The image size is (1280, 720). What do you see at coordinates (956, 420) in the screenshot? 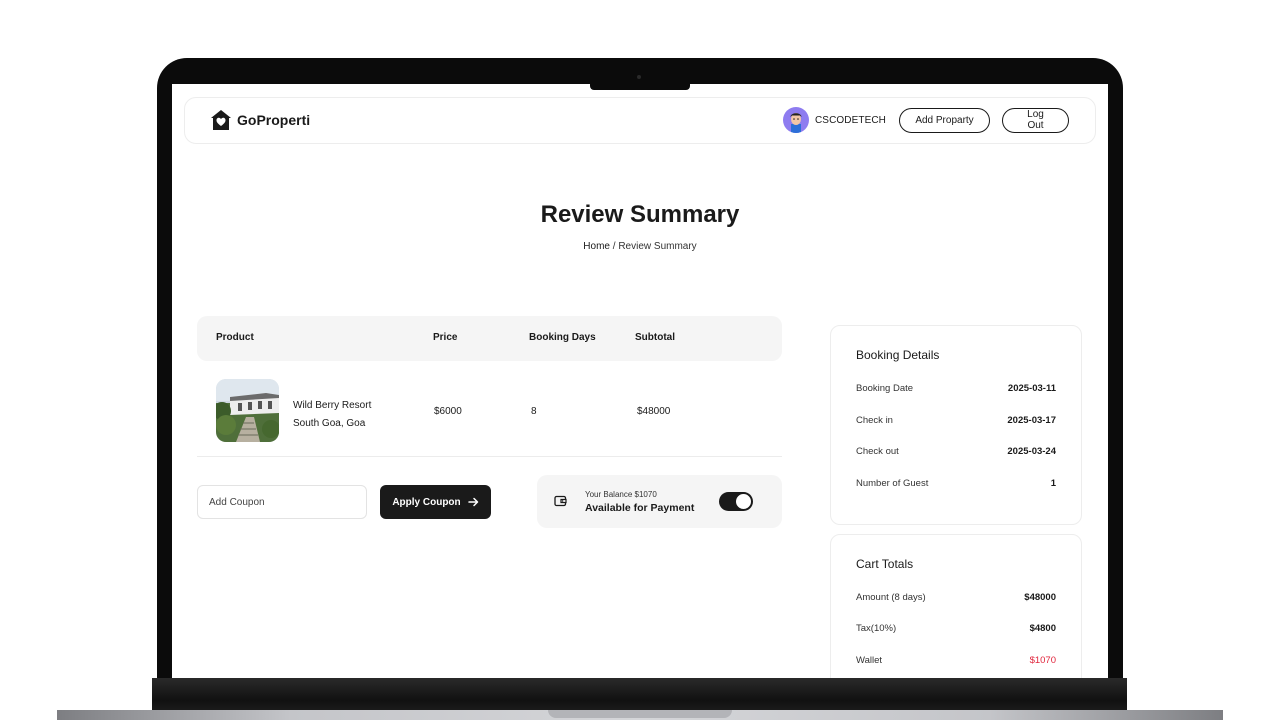
I see `booking-detail-row: Check in 2025-03-17` at bounding box center [956, 420].